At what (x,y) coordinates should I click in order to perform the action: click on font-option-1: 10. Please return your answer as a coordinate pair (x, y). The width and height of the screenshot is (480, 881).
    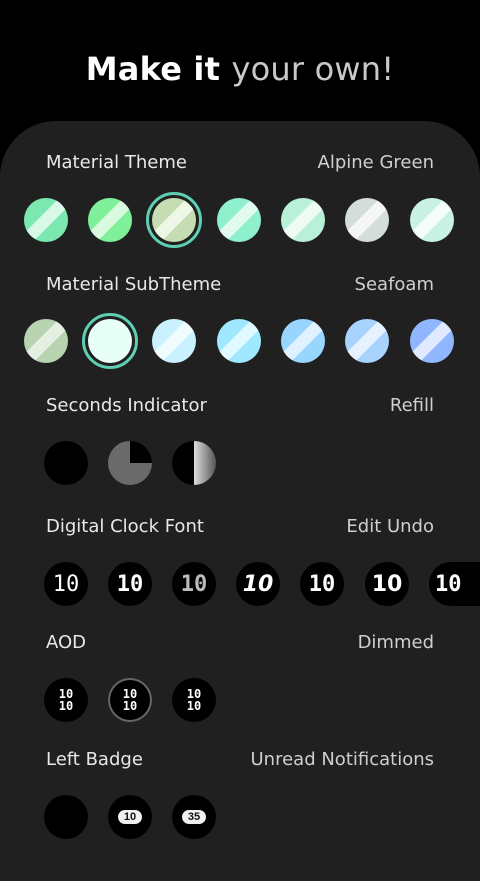
    Looking at the image, I should click on (66, 584).